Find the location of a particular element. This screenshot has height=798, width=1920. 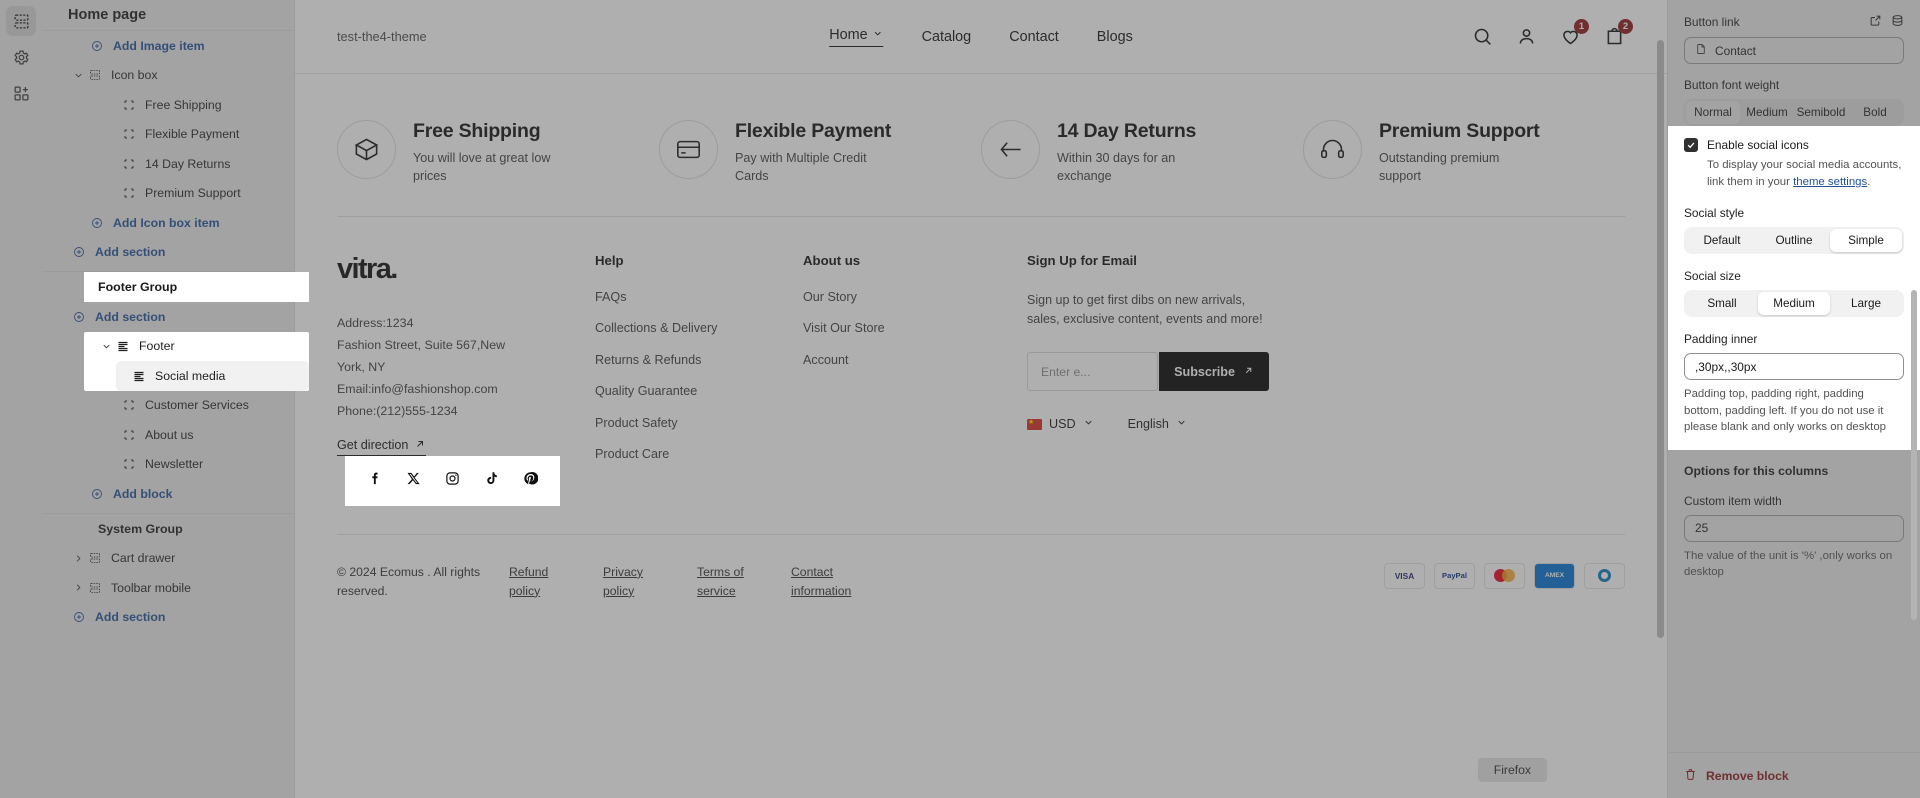

footer-link: Visit Our Store is located at coordinates (915, 328).